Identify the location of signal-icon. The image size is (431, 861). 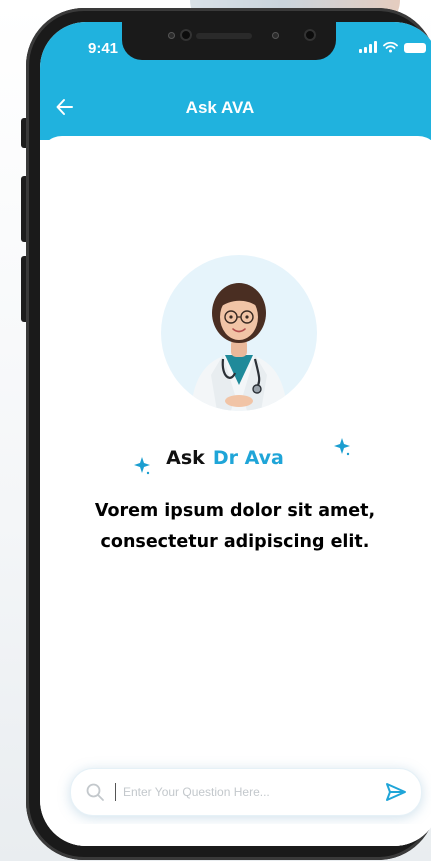
(368, 47).